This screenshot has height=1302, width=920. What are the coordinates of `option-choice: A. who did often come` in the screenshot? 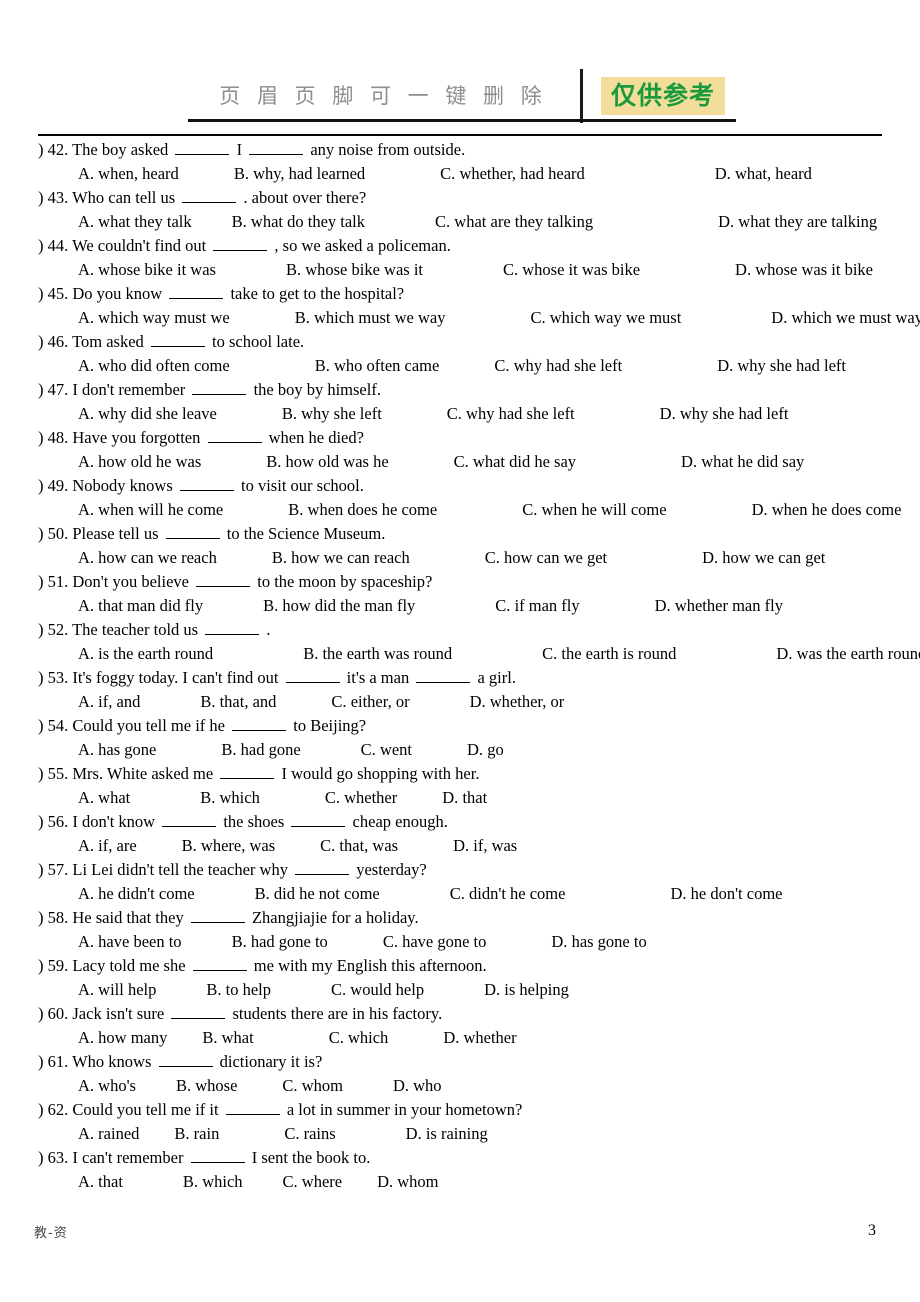 It's located at (154, 366).